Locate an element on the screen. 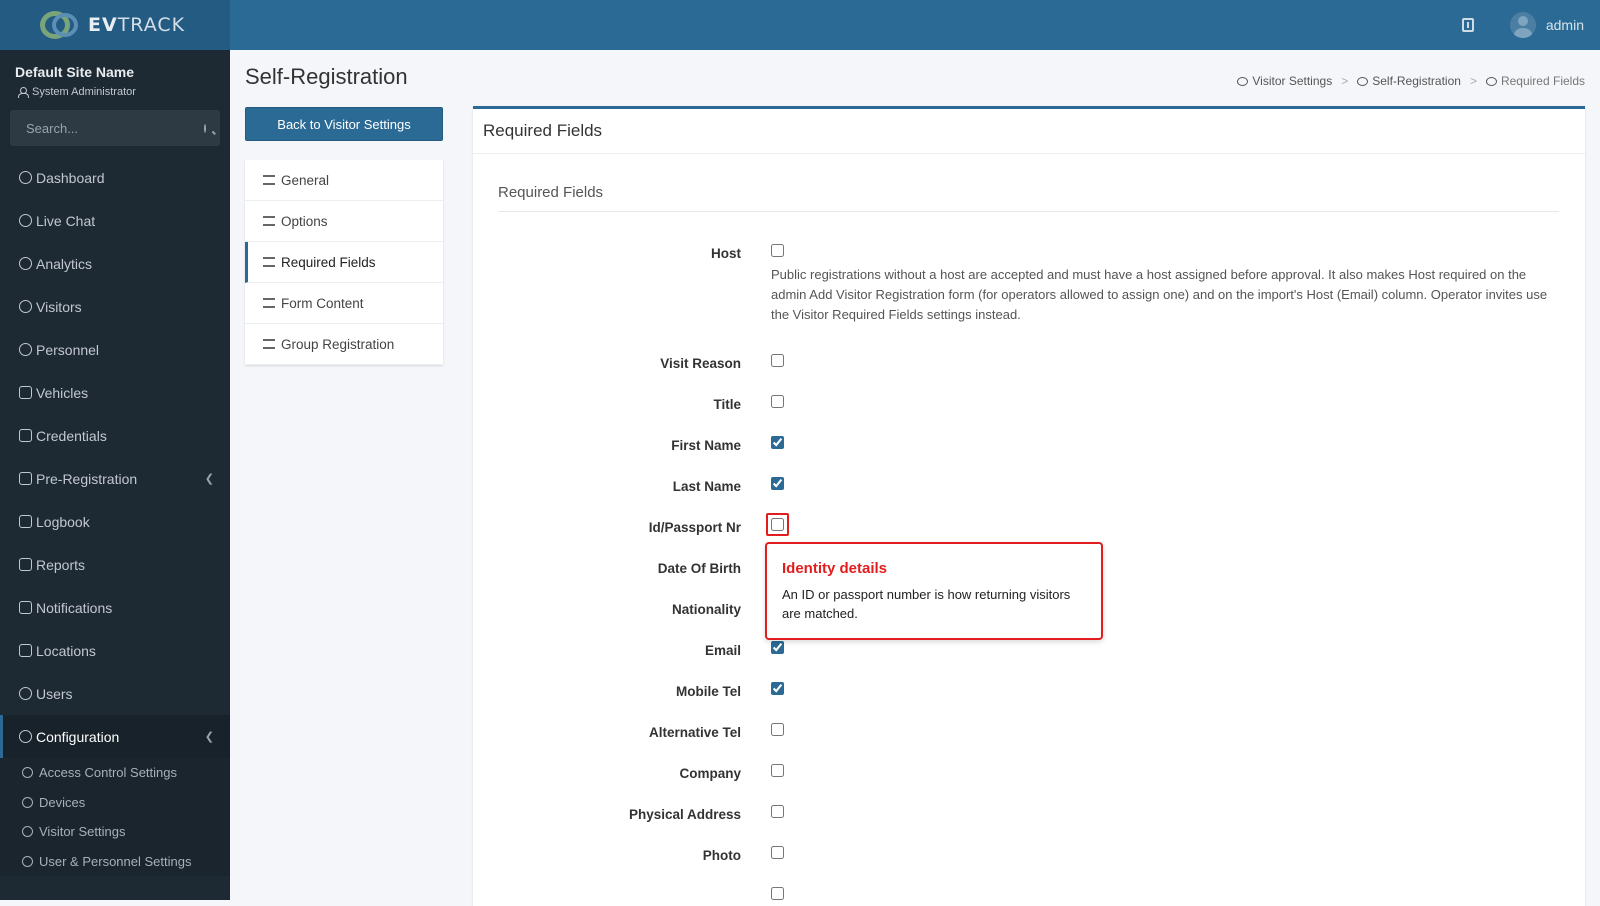  subnav-item-user-personnel-settings: User & Personnel Settings is located at coordinates (115, 862).